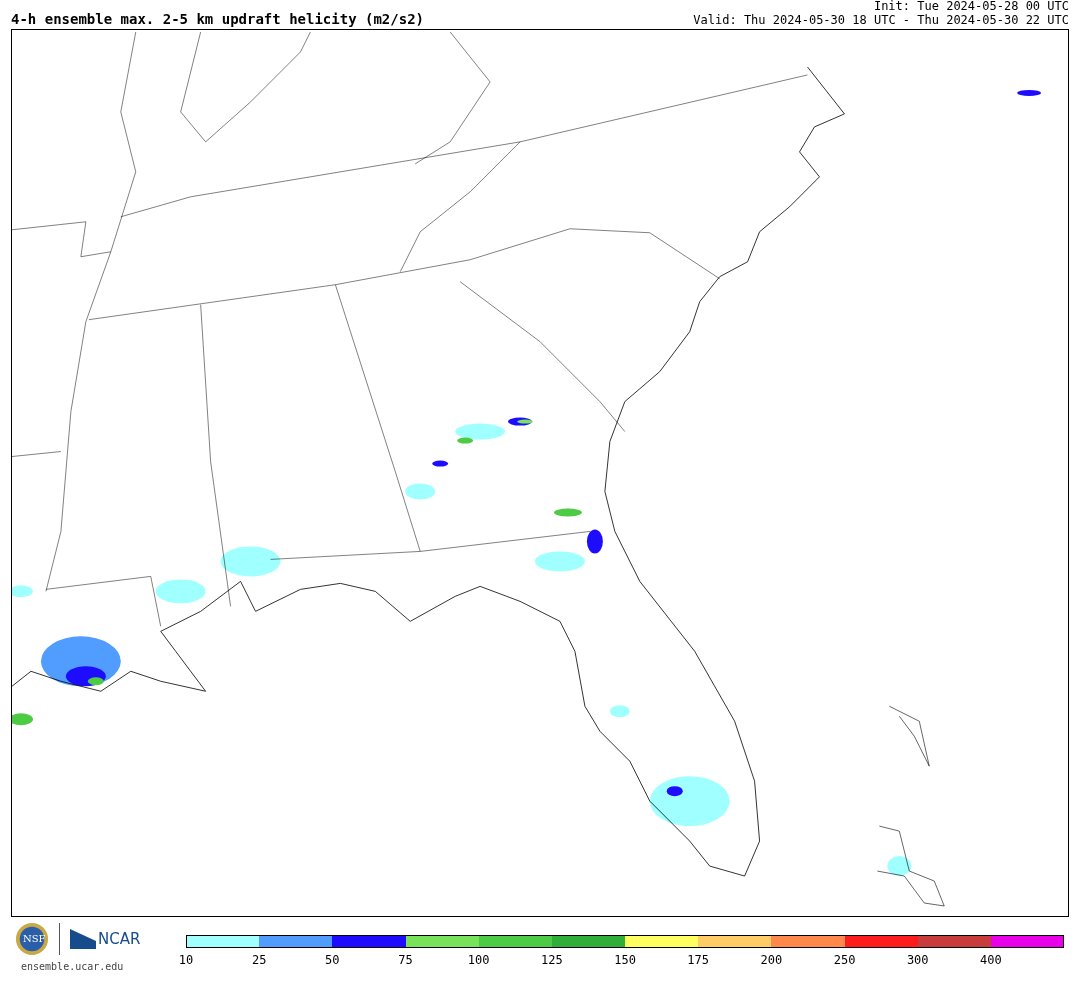 The width and height of the screenshot is (1080, 988). Describe the element at coordinates (844, 960) in the screenshot. I see `colorbar-label: 250` at that location.